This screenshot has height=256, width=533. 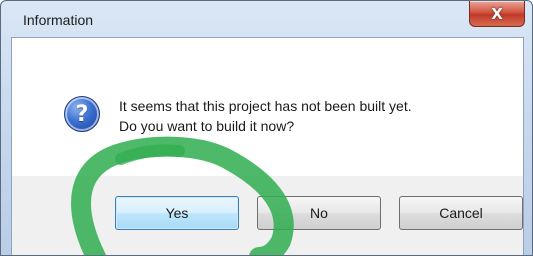 What do you see at coordinates (58, 20) in the screenshot?
I see `window-title: Information` at bounding box center [58, 20].